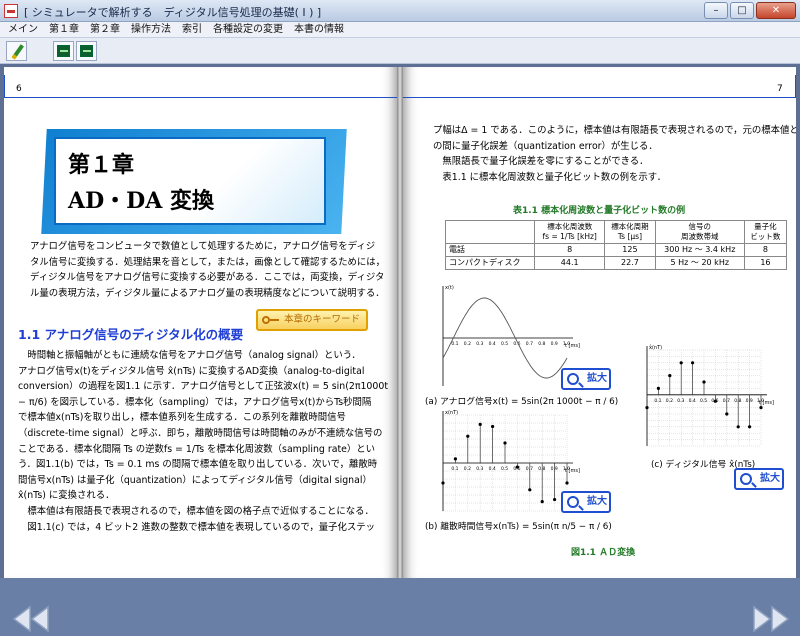  What do you see at coordinates (759, 479) in the screenshot?
I see `zoom-button-c: 拡大` at bounding box center [759, 479].